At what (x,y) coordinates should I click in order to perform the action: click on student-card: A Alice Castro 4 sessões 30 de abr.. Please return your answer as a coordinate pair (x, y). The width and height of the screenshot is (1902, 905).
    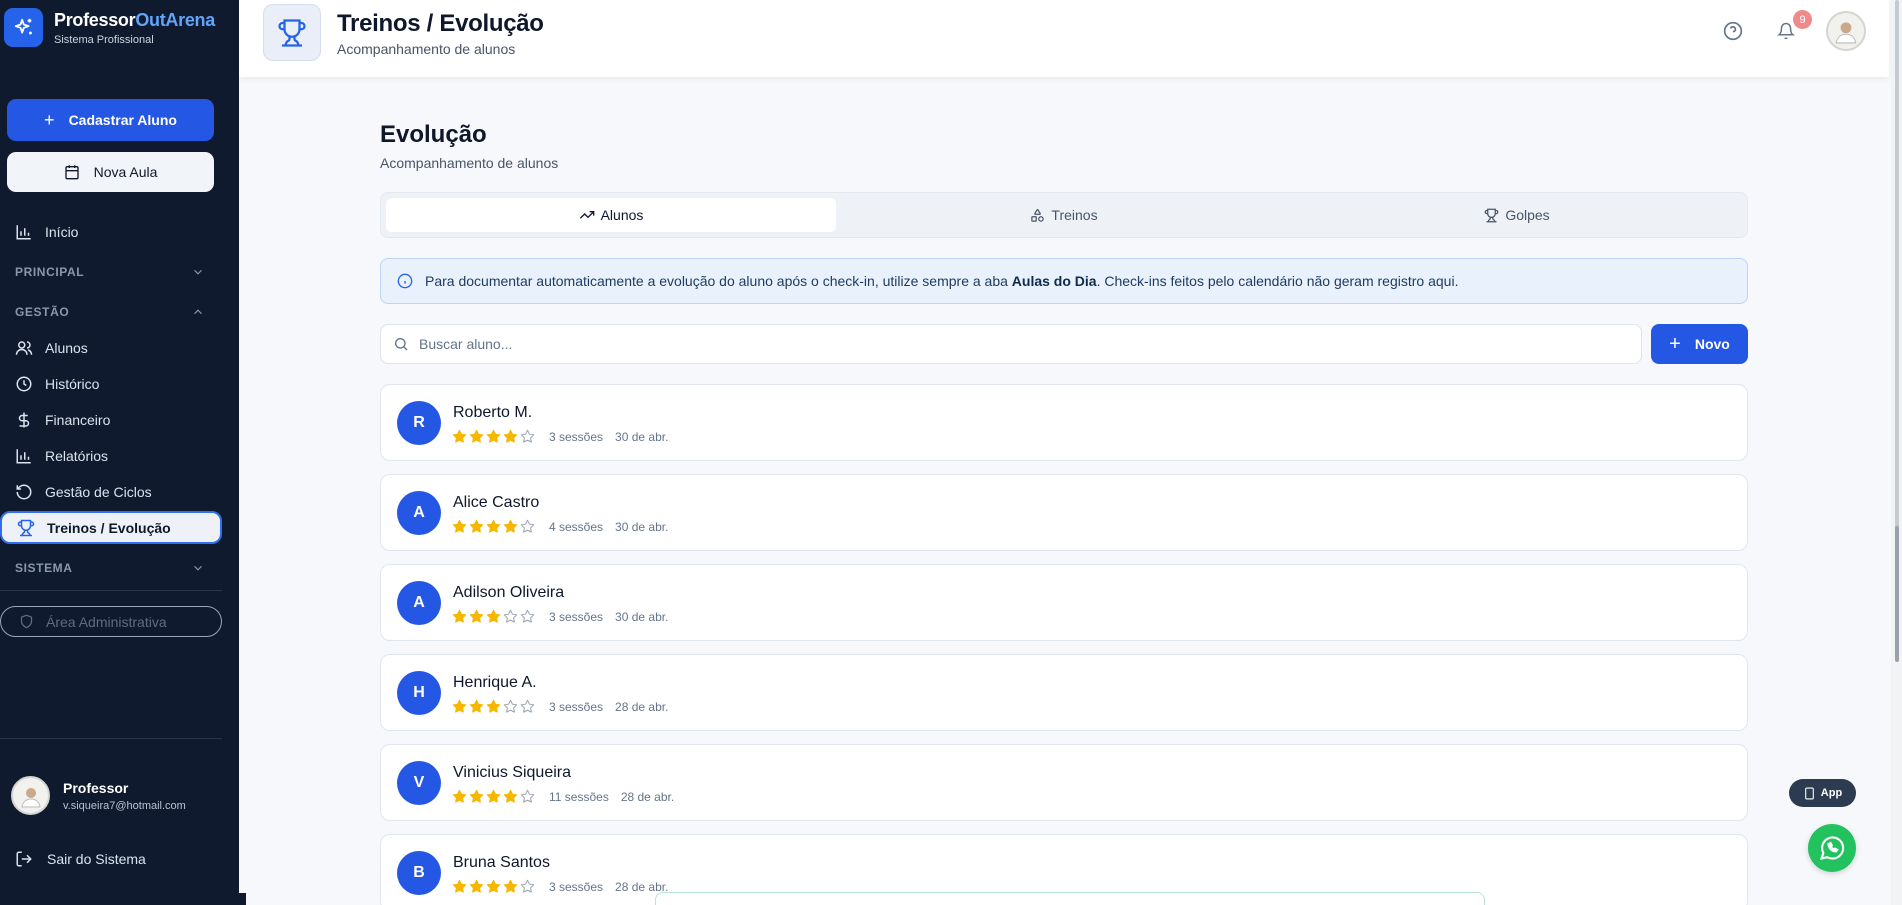
    Looking at the image, I should click on (1064, 512).